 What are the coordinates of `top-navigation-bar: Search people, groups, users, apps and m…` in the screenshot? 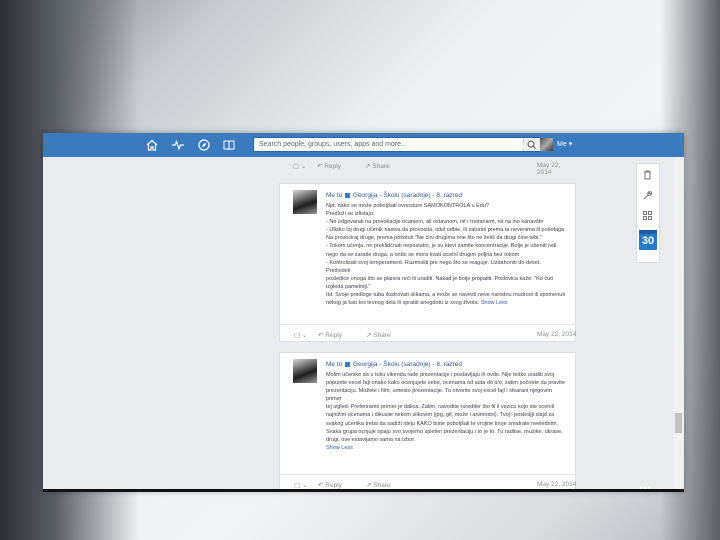 It's located at (363, 145).